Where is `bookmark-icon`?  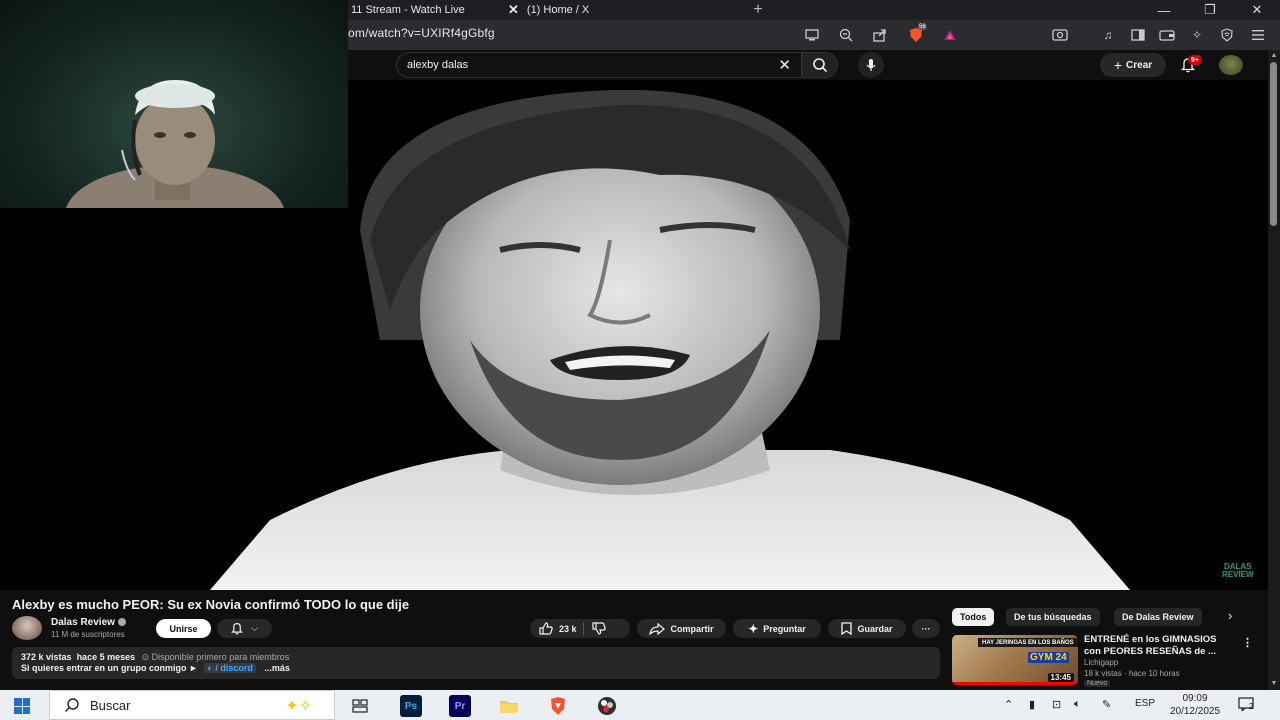
bookmark-icon is located at coordinates (847, 628).